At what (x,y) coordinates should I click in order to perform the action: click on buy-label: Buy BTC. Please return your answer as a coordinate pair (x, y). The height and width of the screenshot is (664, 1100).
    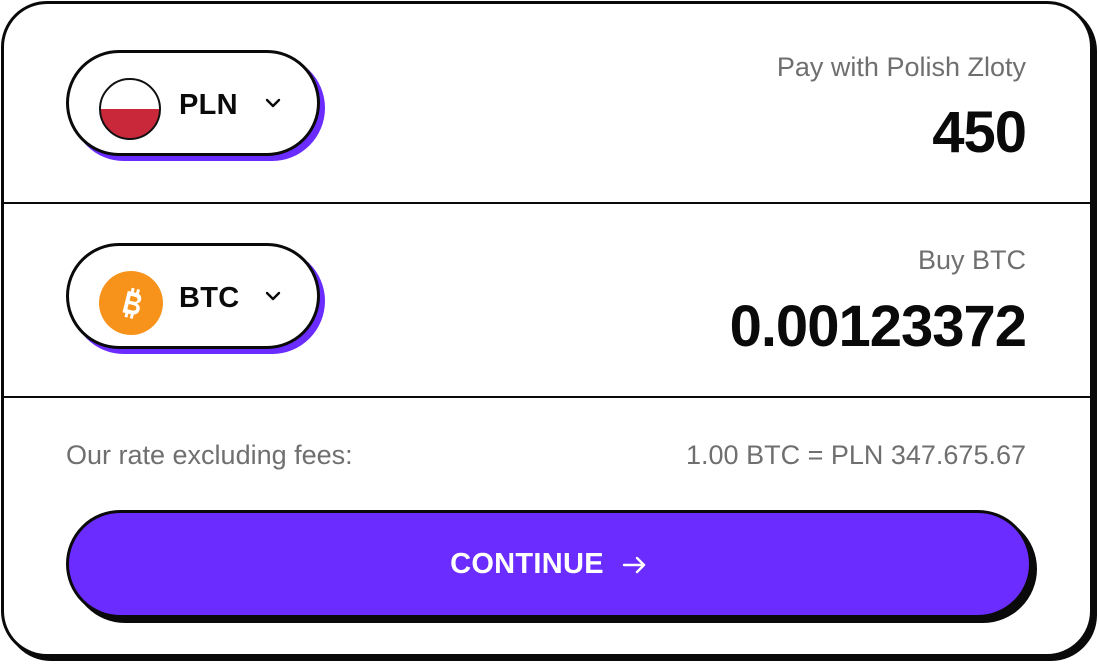
    Looking at the image, I should click on (971, 260).